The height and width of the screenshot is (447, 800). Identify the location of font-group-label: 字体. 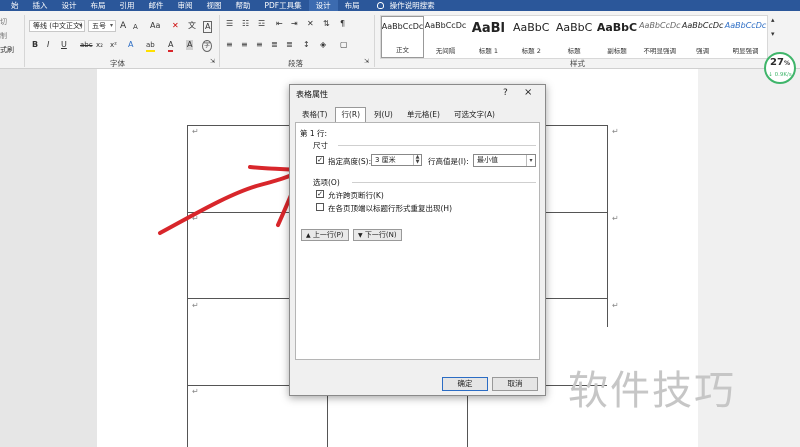
(117, 63).